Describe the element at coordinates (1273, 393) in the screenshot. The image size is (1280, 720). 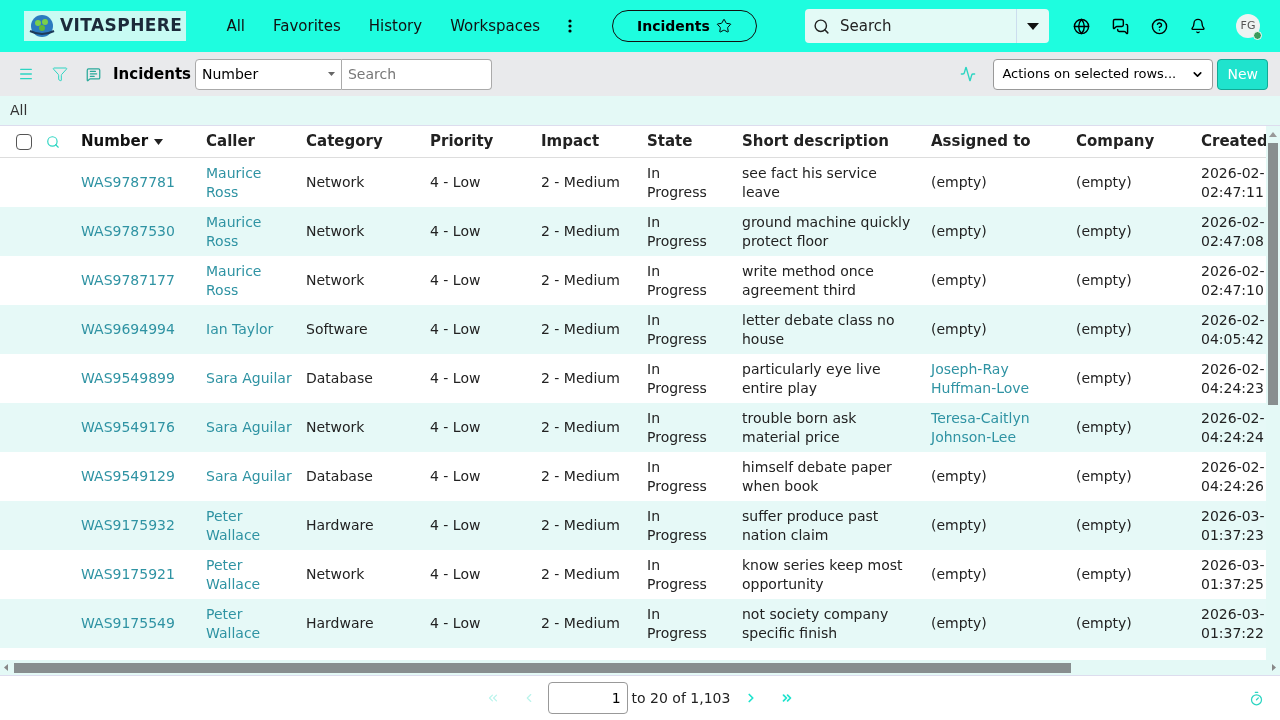
I see `vertical-scrollbar` at that location.